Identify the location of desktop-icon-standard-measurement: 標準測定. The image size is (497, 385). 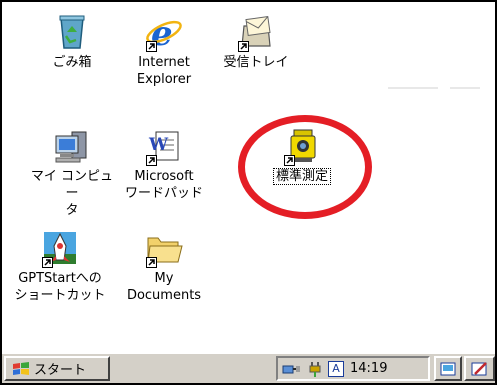
(302, 155).